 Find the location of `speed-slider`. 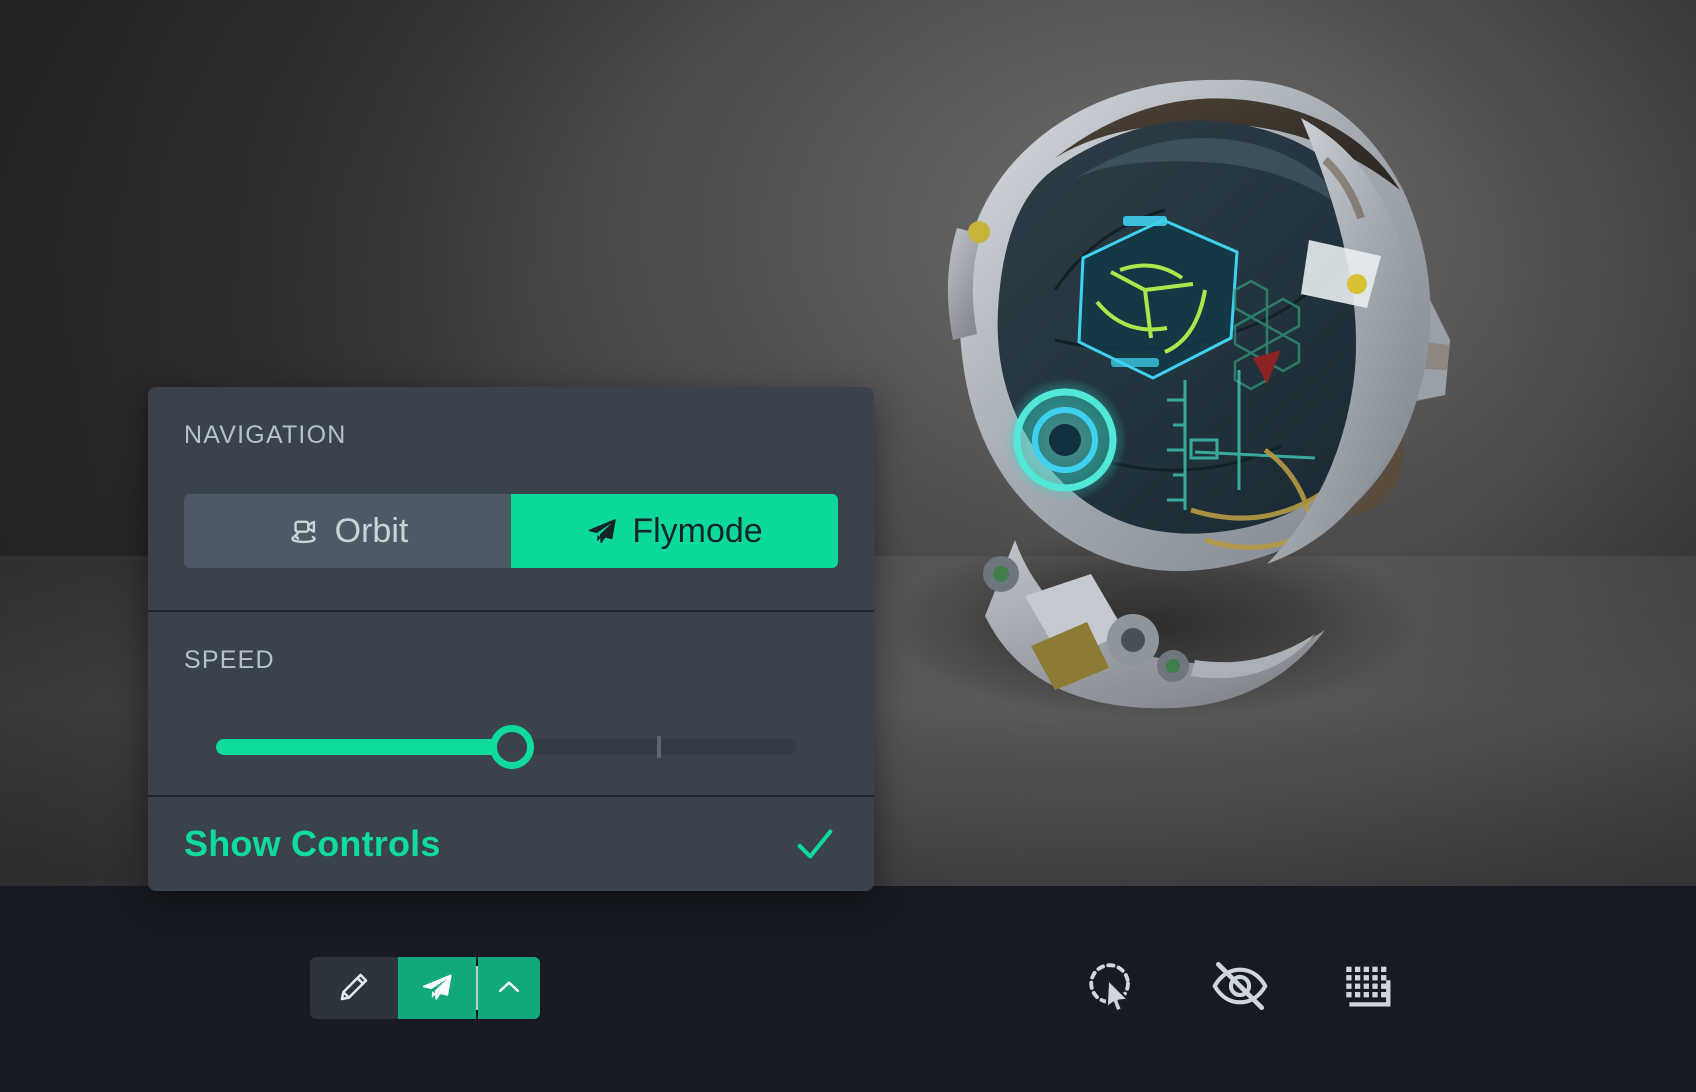

speed-slider is located at coordinates (511, 747).